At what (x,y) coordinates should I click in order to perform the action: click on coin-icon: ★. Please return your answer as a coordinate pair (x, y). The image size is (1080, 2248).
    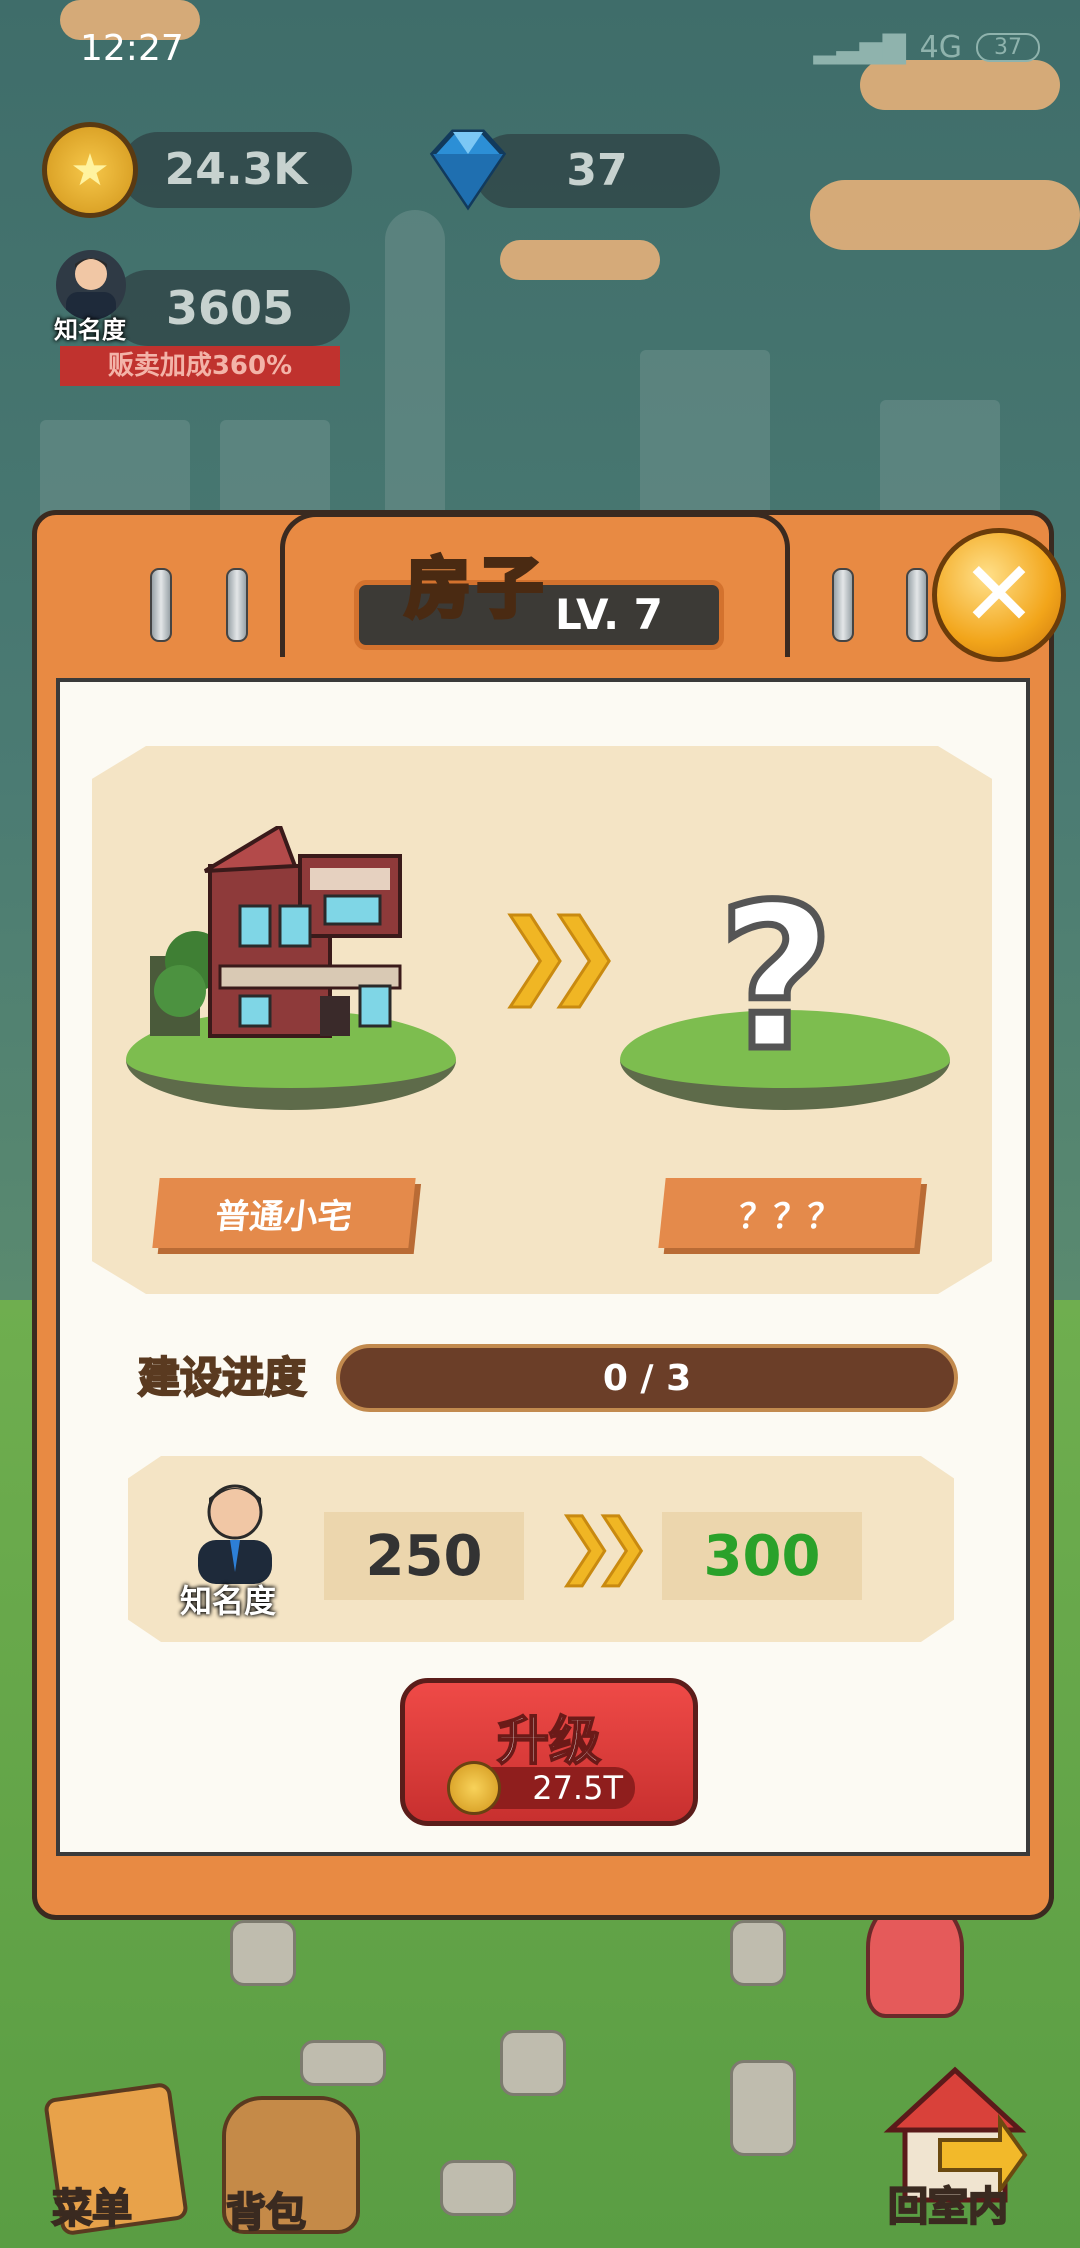
    Looking at the image, I should click on (90, 170).